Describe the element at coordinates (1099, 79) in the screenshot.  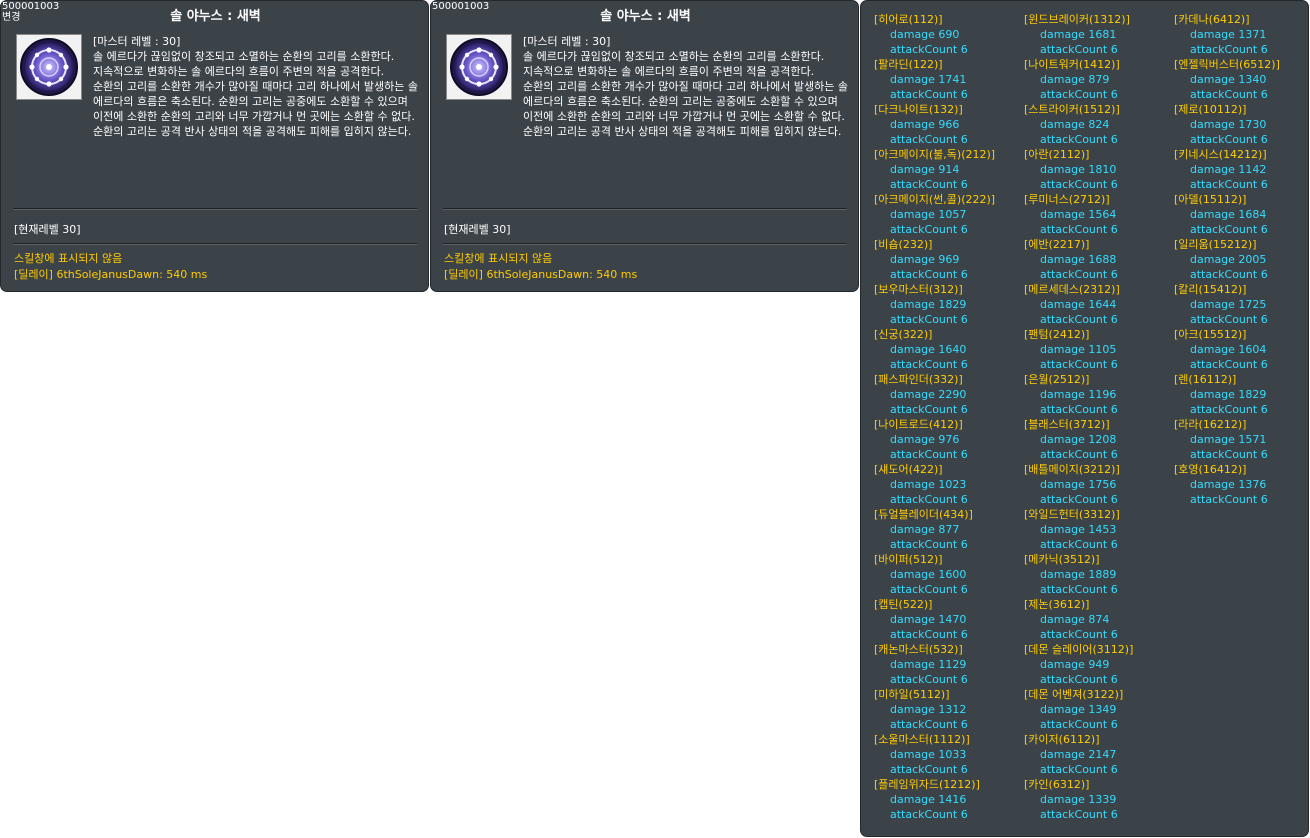
I see `job-stat-entry: [나이트워커(1412)] damage 879 attackCount 6` at that location.